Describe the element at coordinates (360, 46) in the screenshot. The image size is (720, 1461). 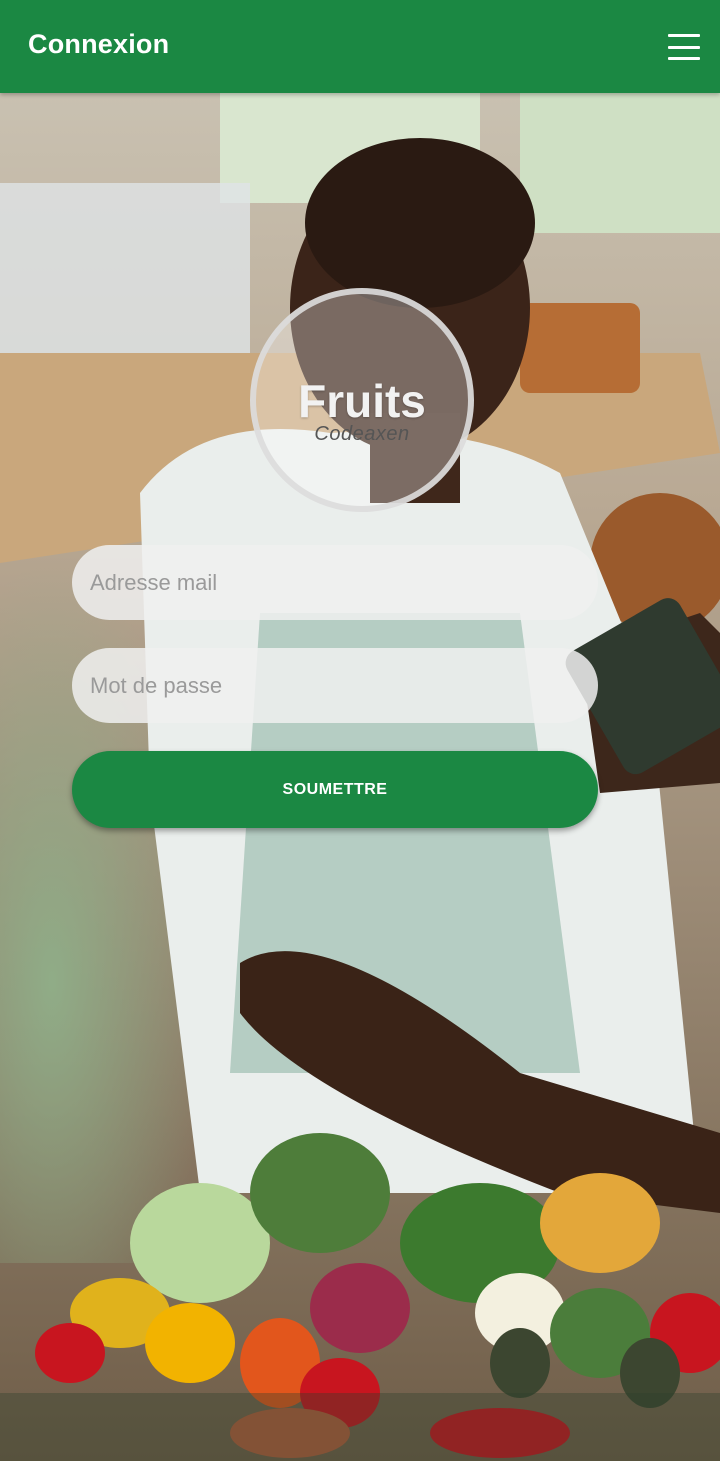
I see `app-bar: Connexion` at that location.